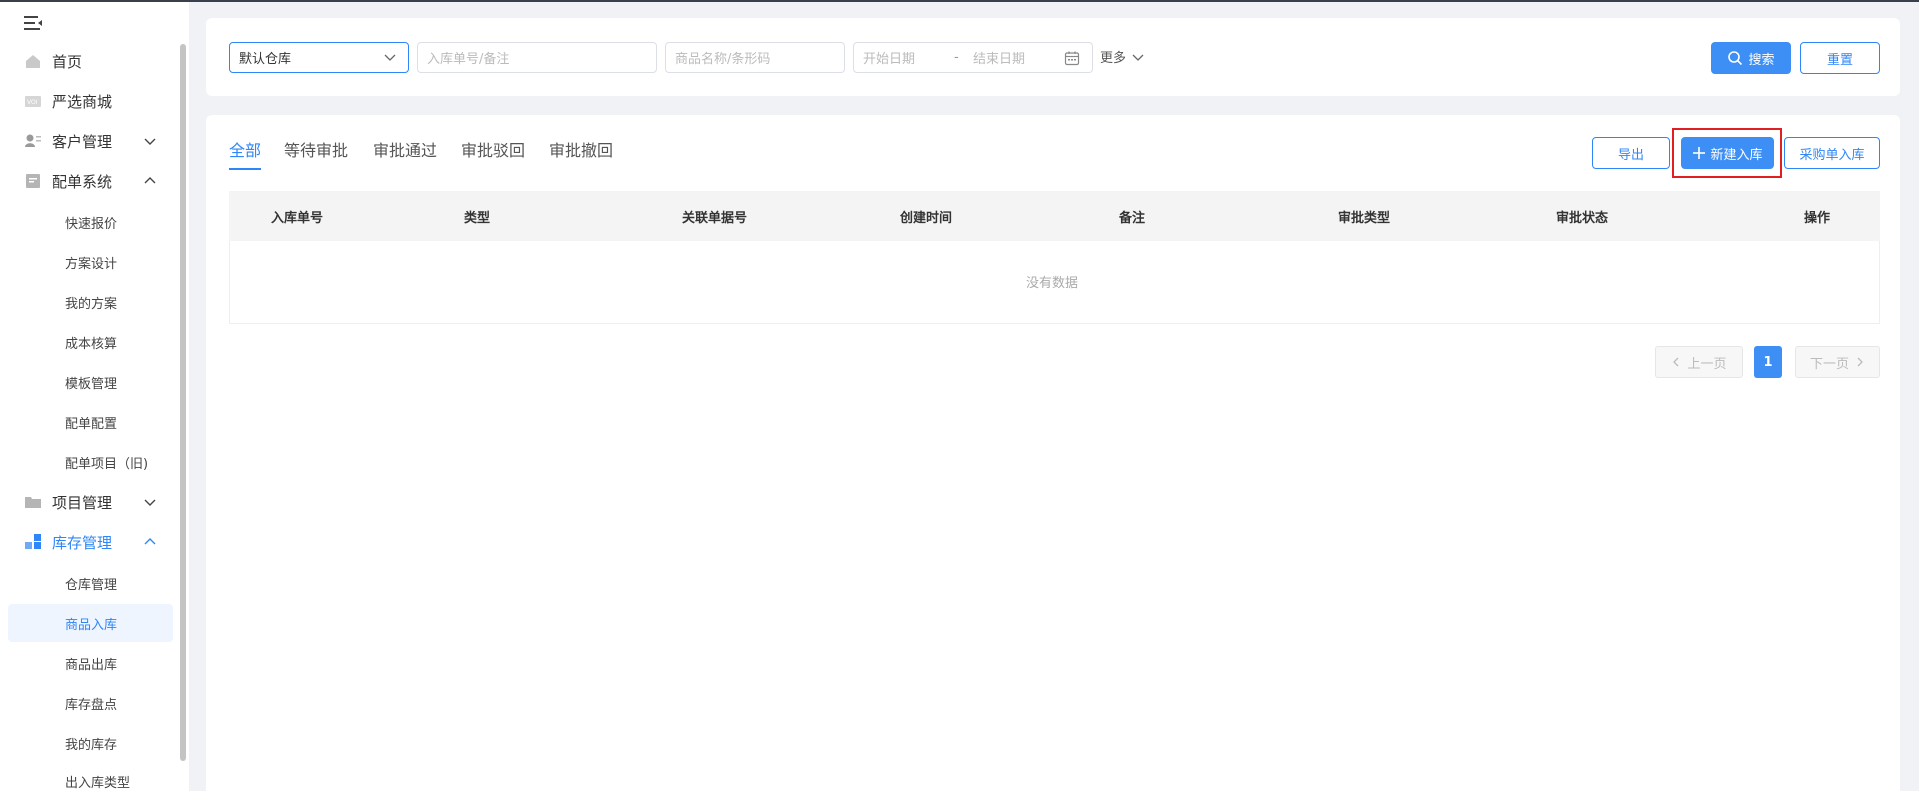  Describe the element at coordinates (33, 181) in the screenshot. I see `document-icon` at that location.